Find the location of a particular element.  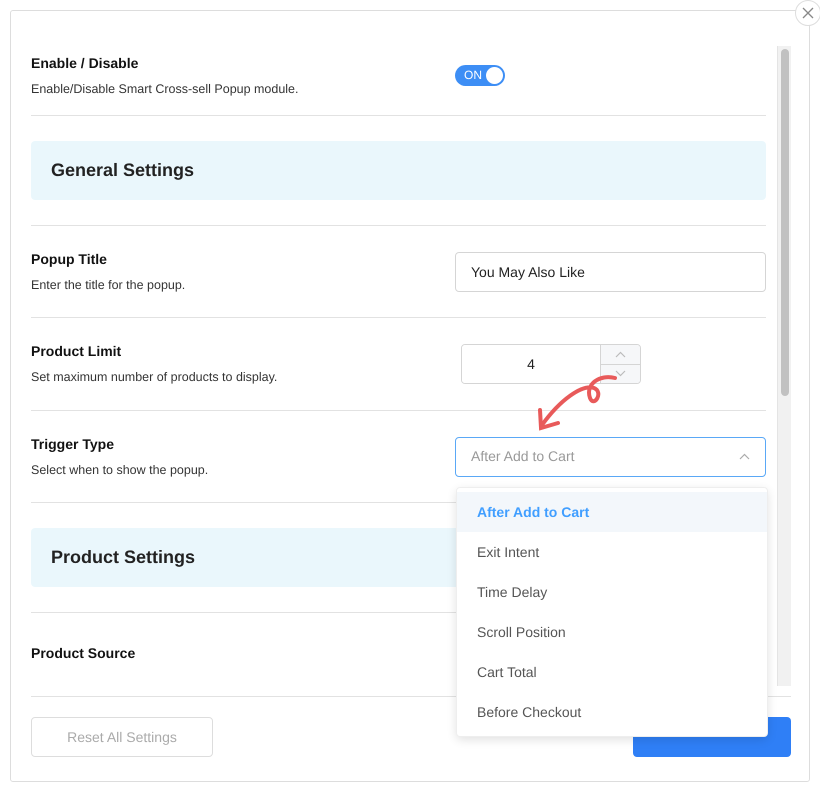

close-button is located at coordinates (807, 13).